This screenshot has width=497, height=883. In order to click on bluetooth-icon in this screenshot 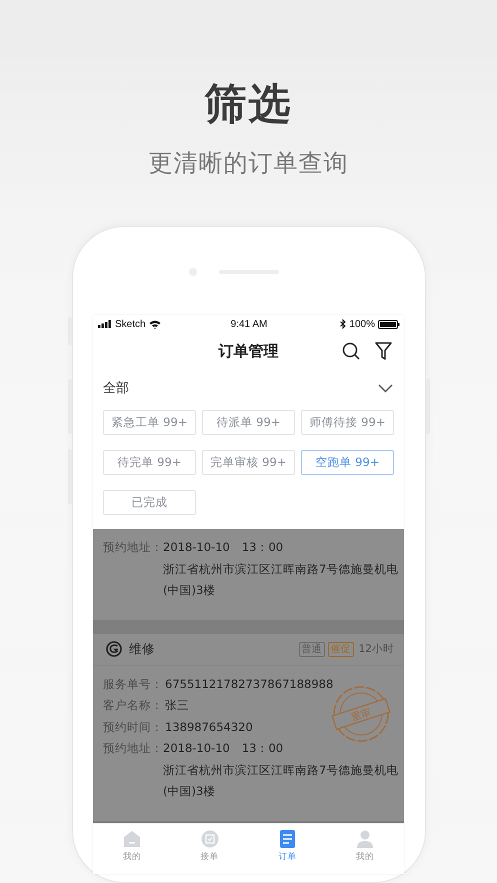, I will do `click(343, 324)`.